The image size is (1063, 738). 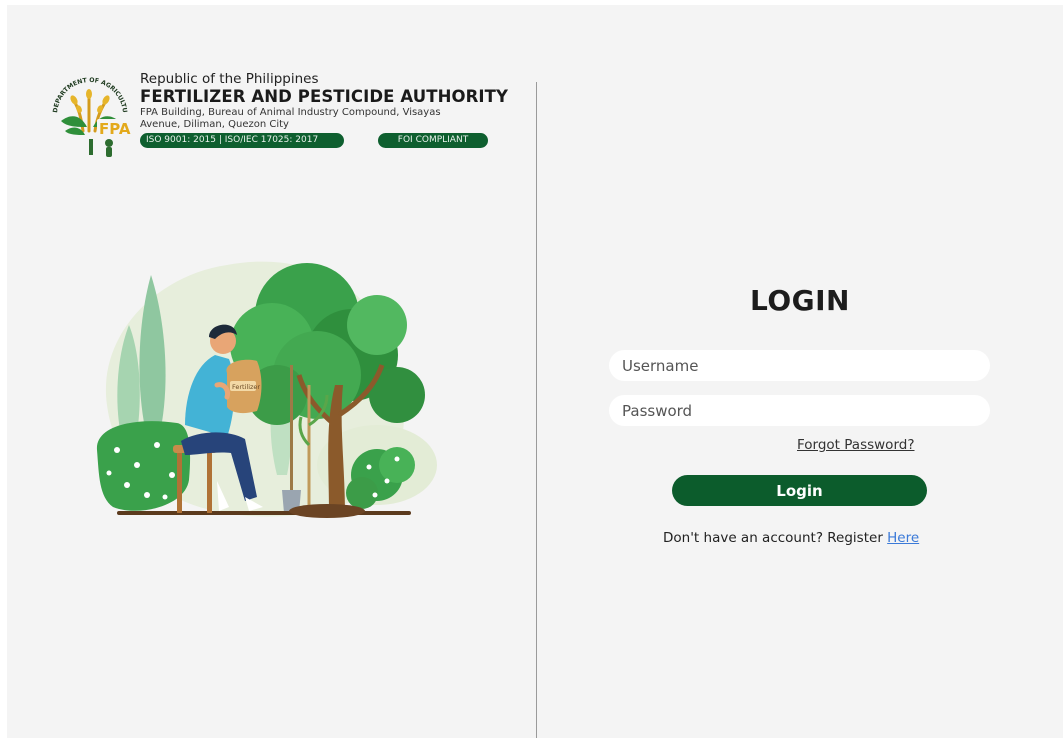 What do you see at coordinates (246, 387) in the screenshot?
I see `bag-label: Fertilizer` at bounding box center [246, 387].